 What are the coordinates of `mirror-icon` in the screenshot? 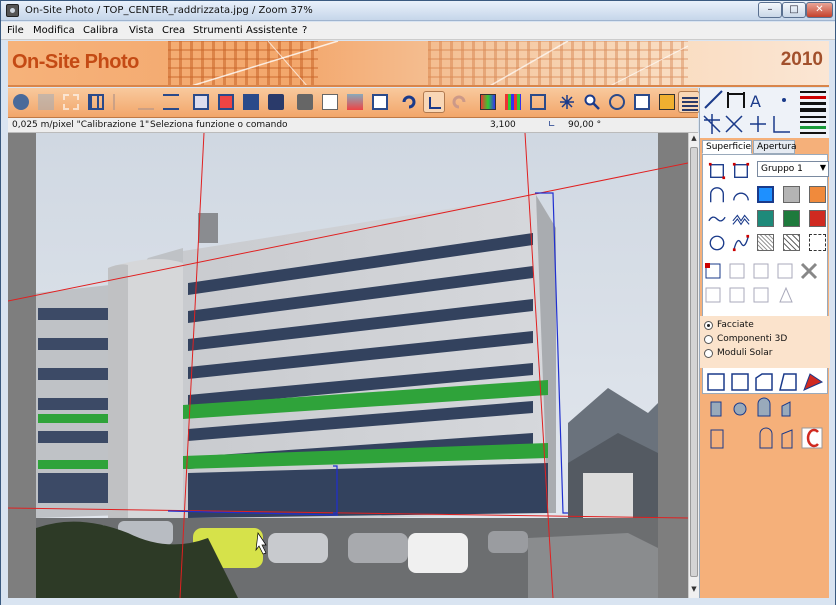 It's located at (786, 294).